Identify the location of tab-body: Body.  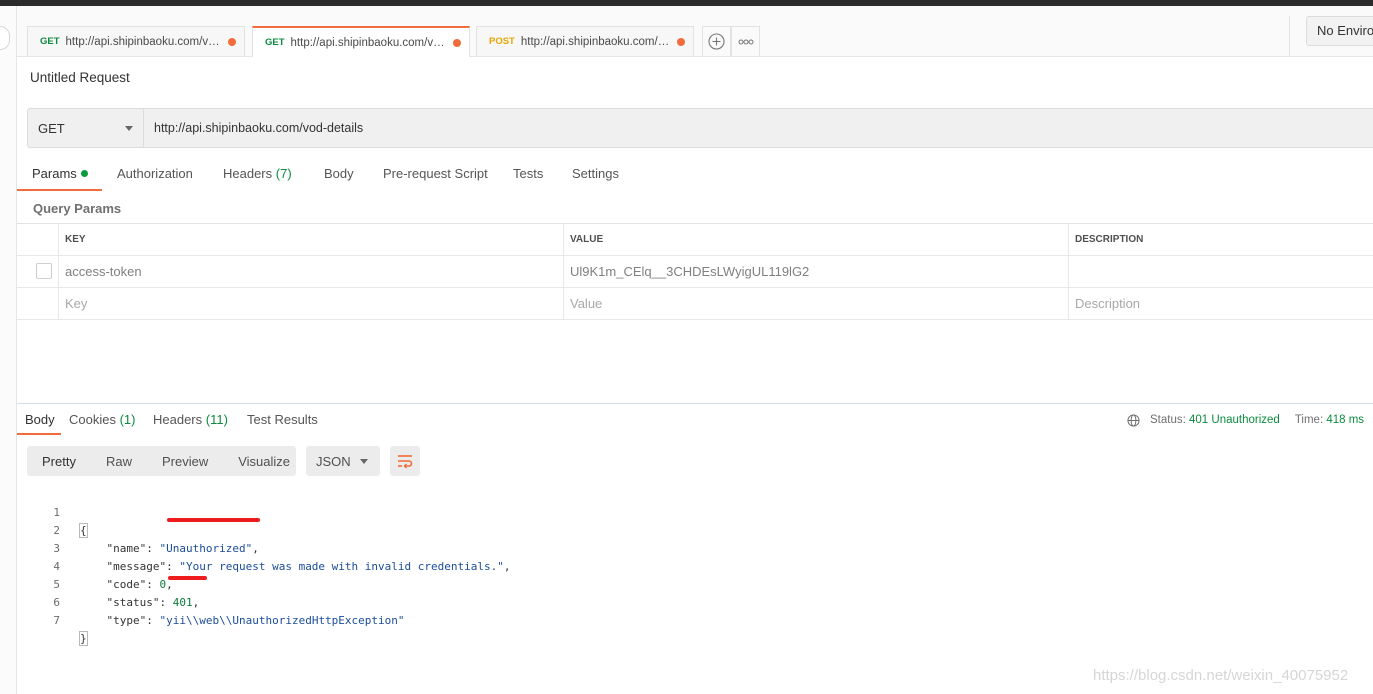
(339, 176).